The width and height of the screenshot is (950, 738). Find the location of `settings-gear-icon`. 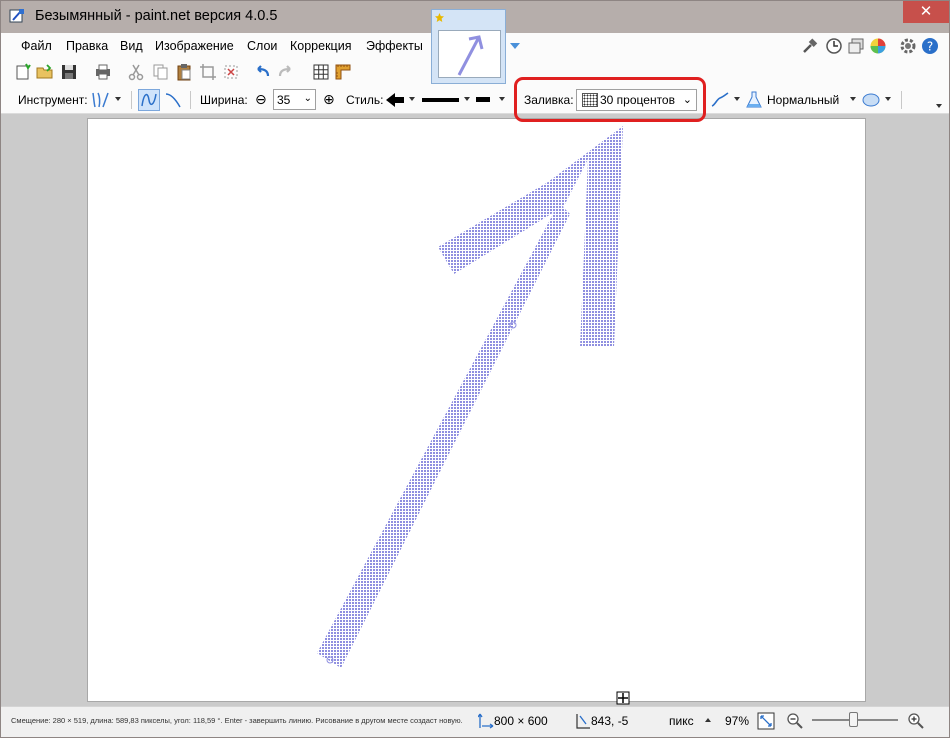

settings-gear-icon is located at coordinates (908, 46).